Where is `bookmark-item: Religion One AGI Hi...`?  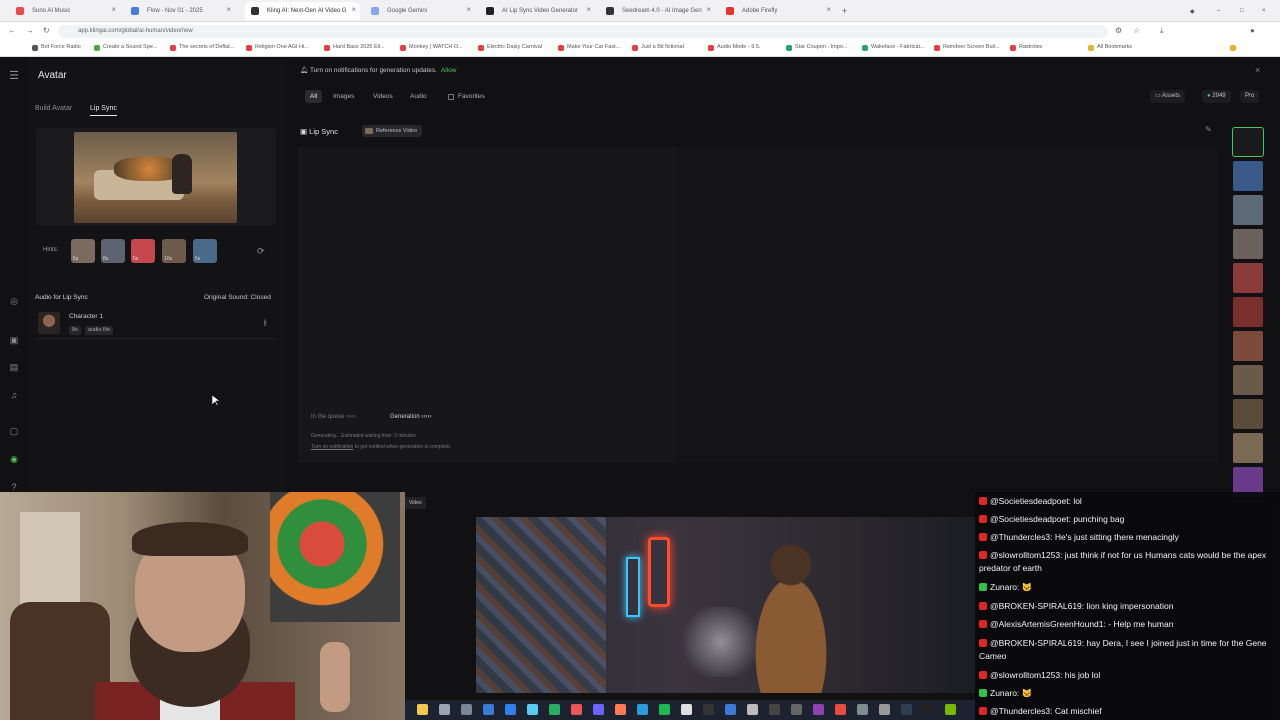 bookmark-item: Religion One AGI Hi... is located at coordinates (277, 47).